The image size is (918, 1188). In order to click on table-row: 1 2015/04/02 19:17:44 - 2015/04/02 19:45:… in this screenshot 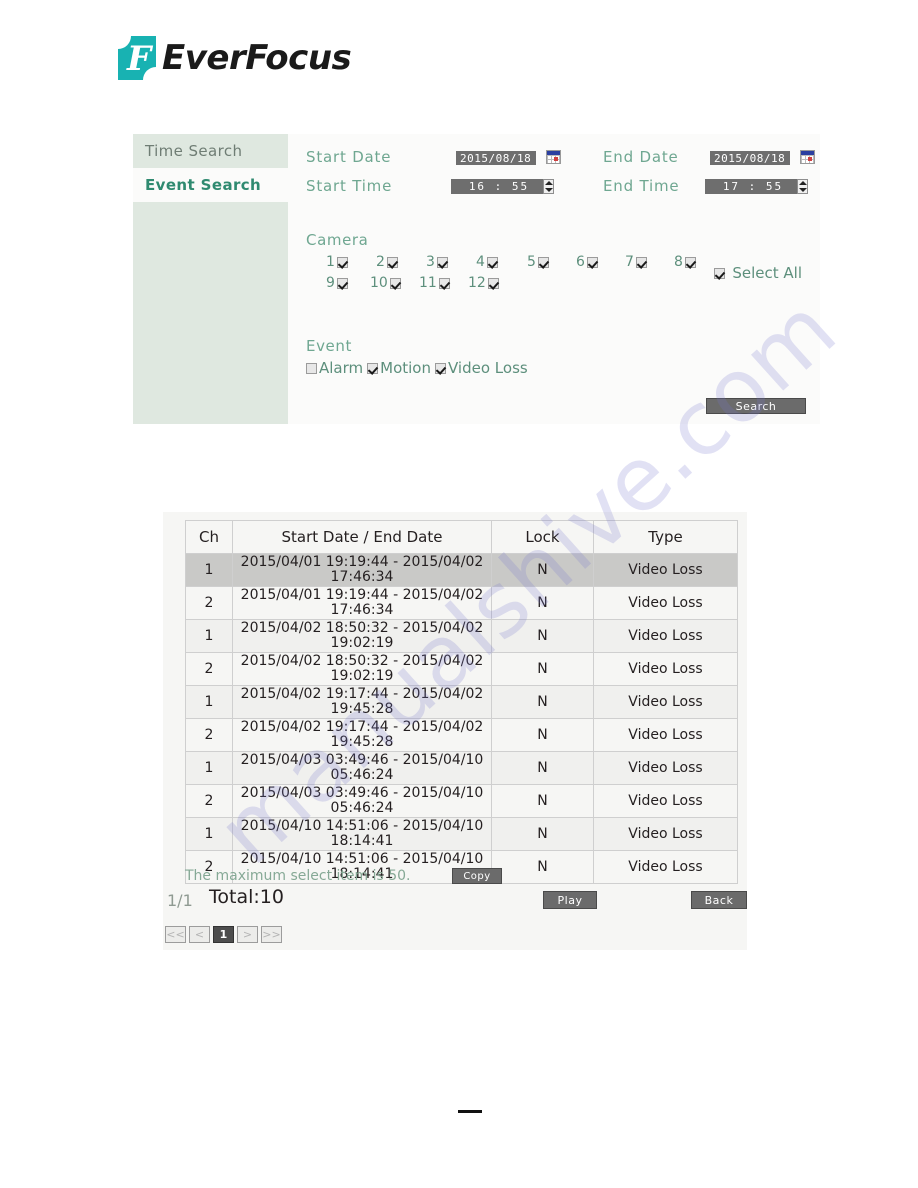, I will do `click(461, 702)`.